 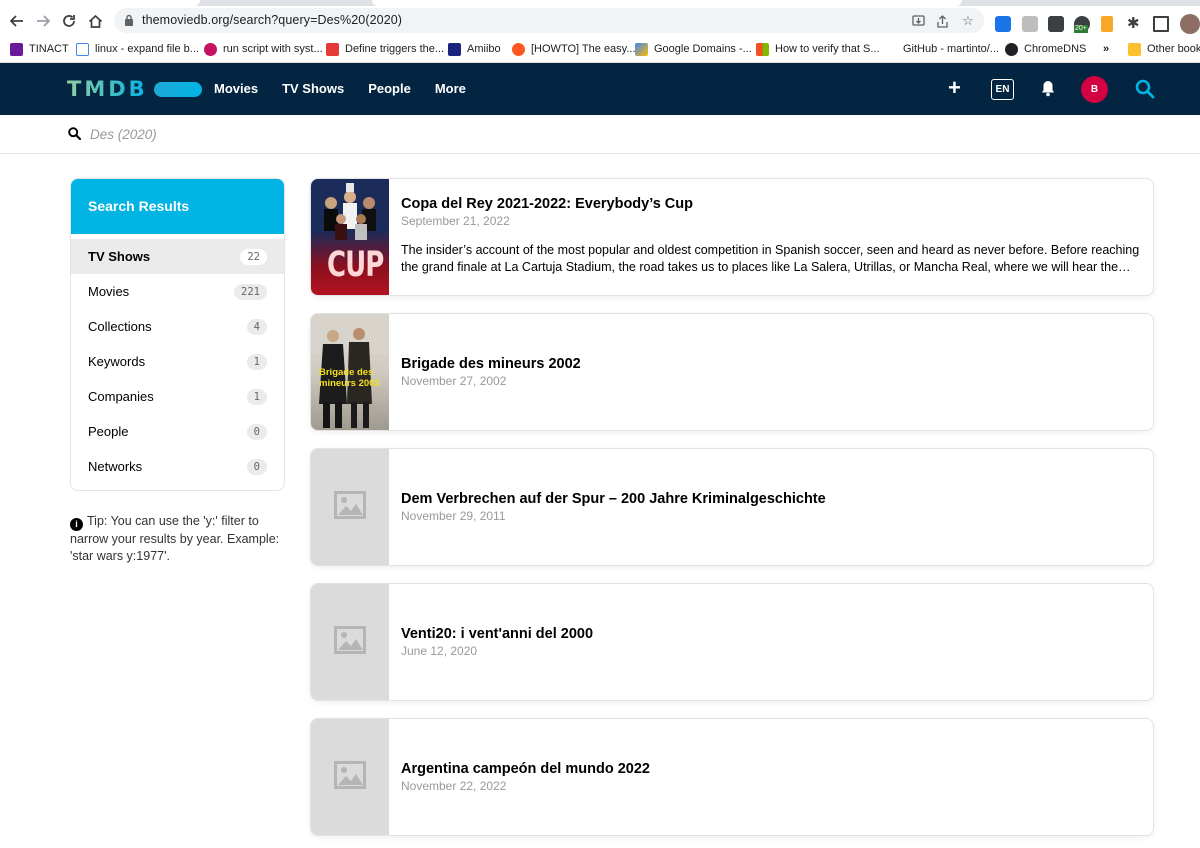 I want to click on sidebar-item-collections: Collections 4, so click(x=177, y=326).